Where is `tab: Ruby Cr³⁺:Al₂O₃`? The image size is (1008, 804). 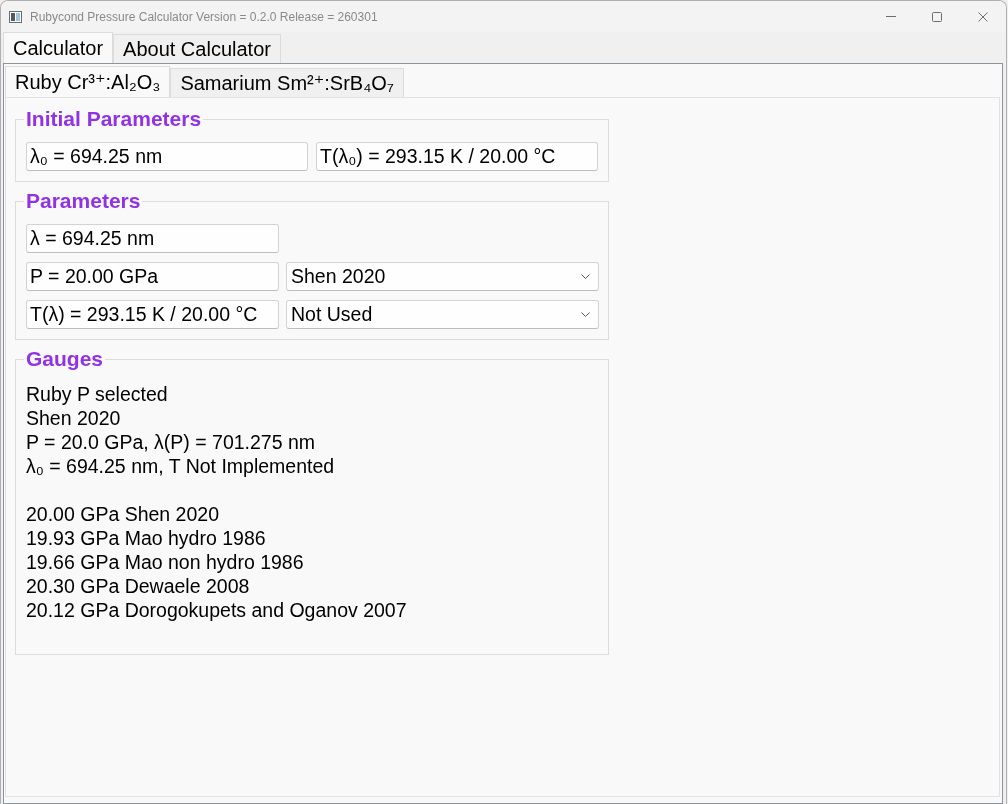 tab: Ruby Cr³⁺:Al₂O₃ is located at coordinates (88, 81).